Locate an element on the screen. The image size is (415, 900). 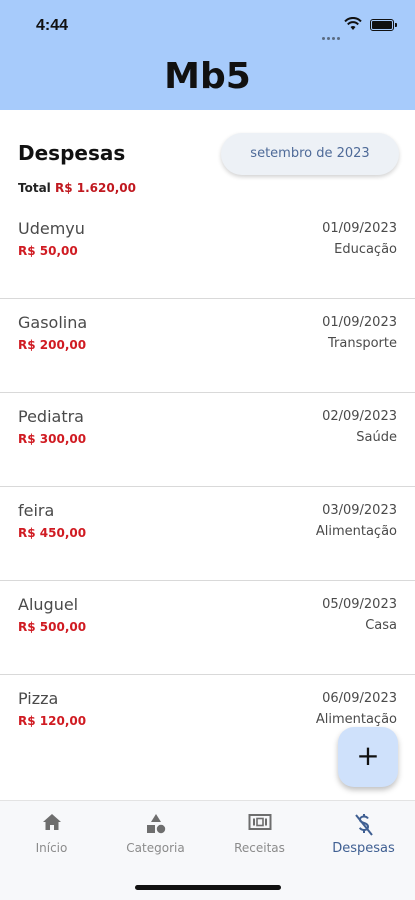
expense-date: 06/09/2023 is located at coordinates (359, 698).